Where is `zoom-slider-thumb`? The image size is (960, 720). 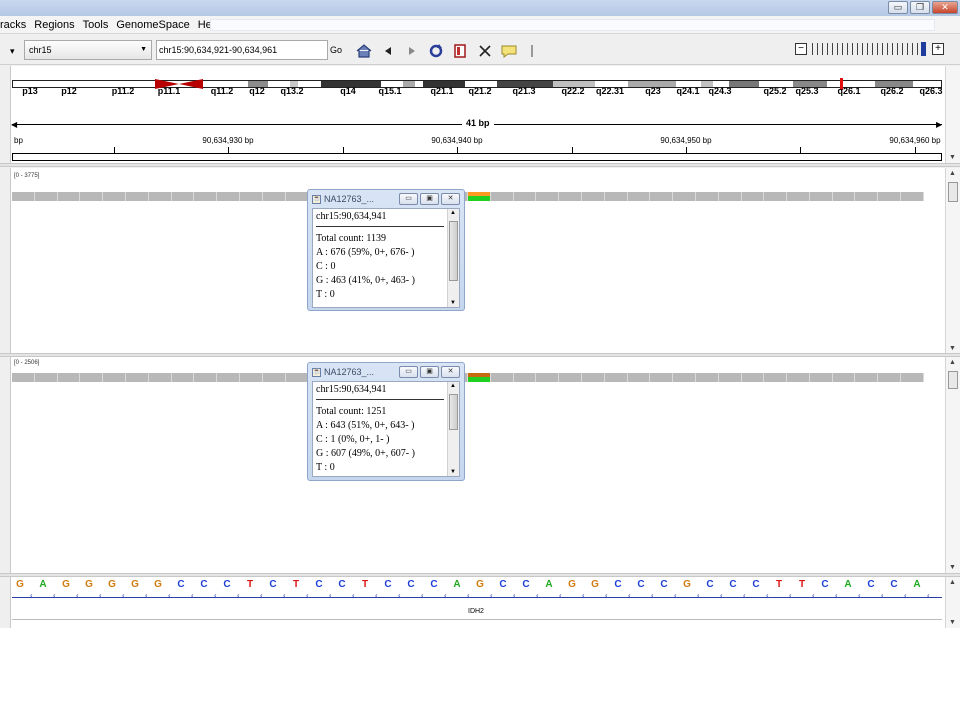 zoom-slider-thumb is located at coordinates (923, 49).